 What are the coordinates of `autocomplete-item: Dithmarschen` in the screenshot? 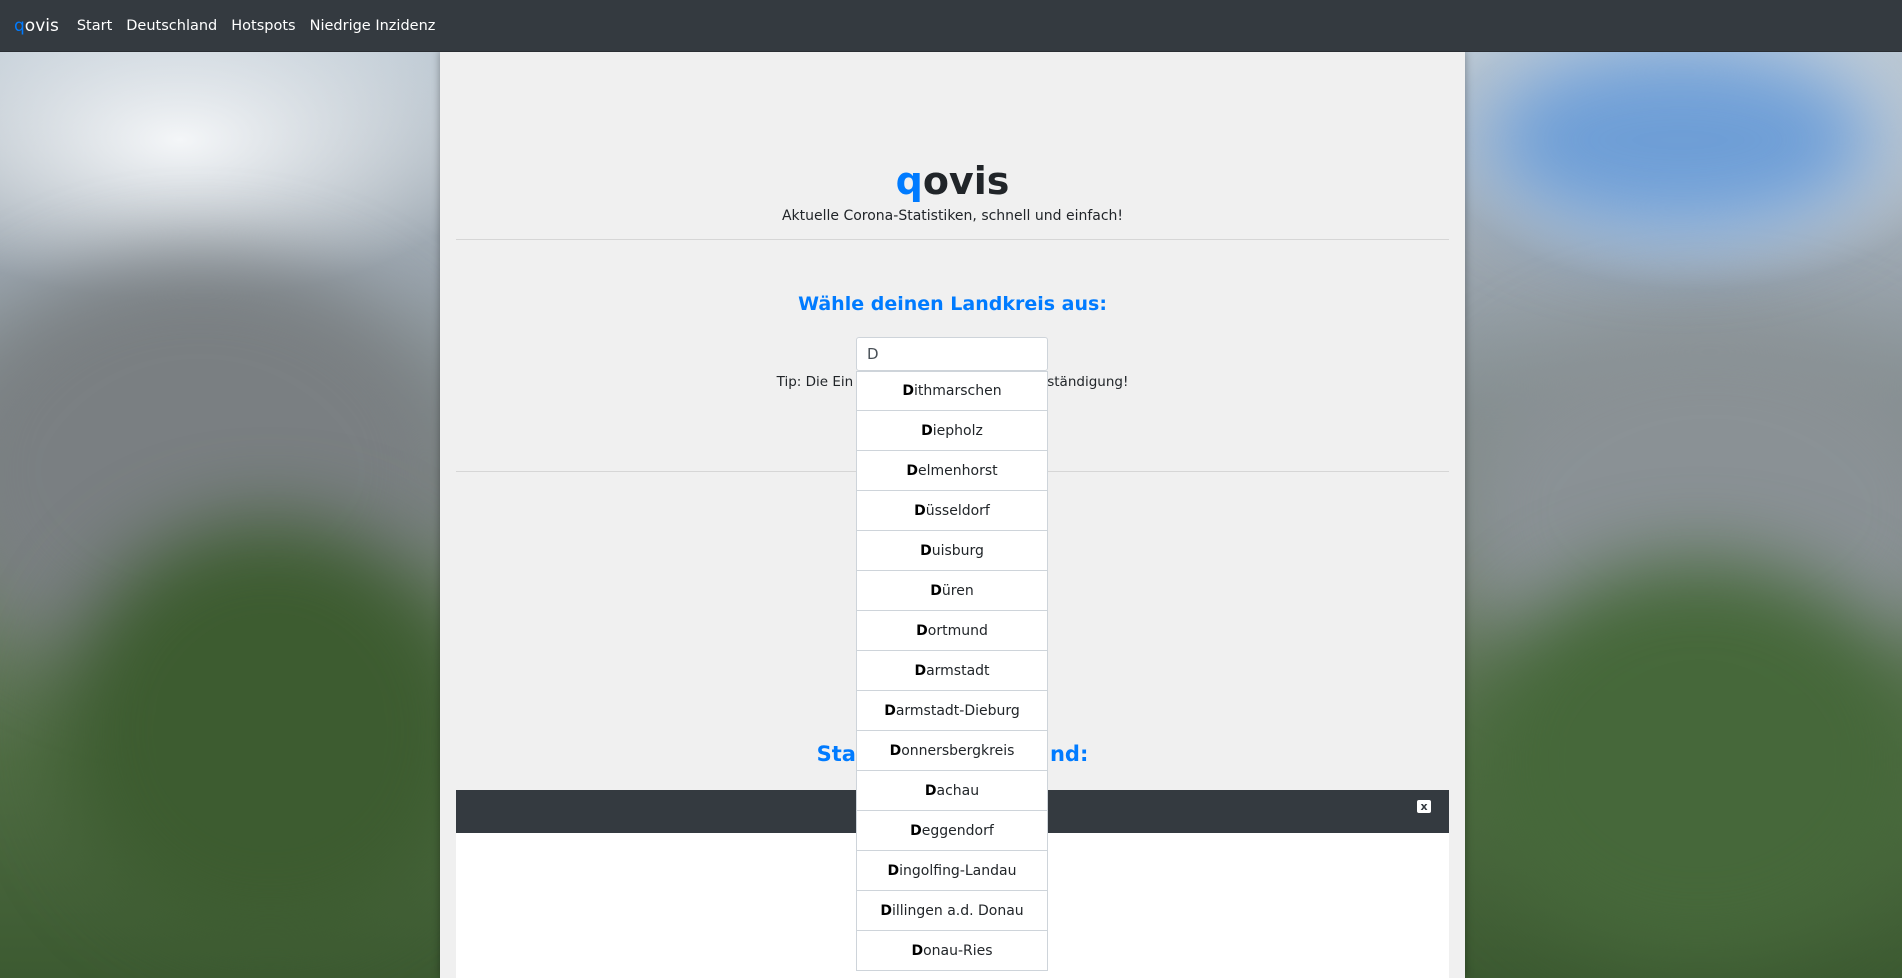 It's located at (952, 391).